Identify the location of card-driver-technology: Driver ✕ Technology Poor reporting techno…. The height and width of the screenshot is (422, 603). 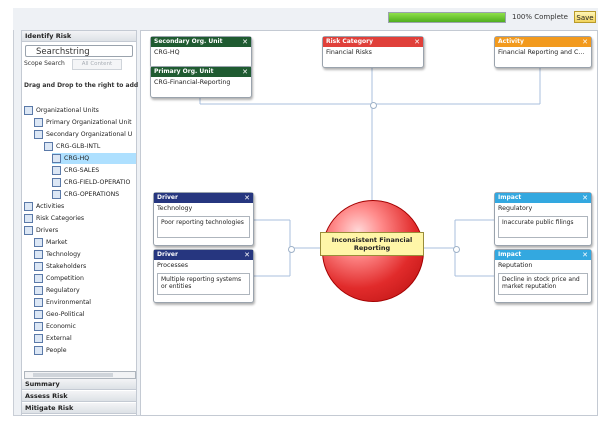
(203, 219).